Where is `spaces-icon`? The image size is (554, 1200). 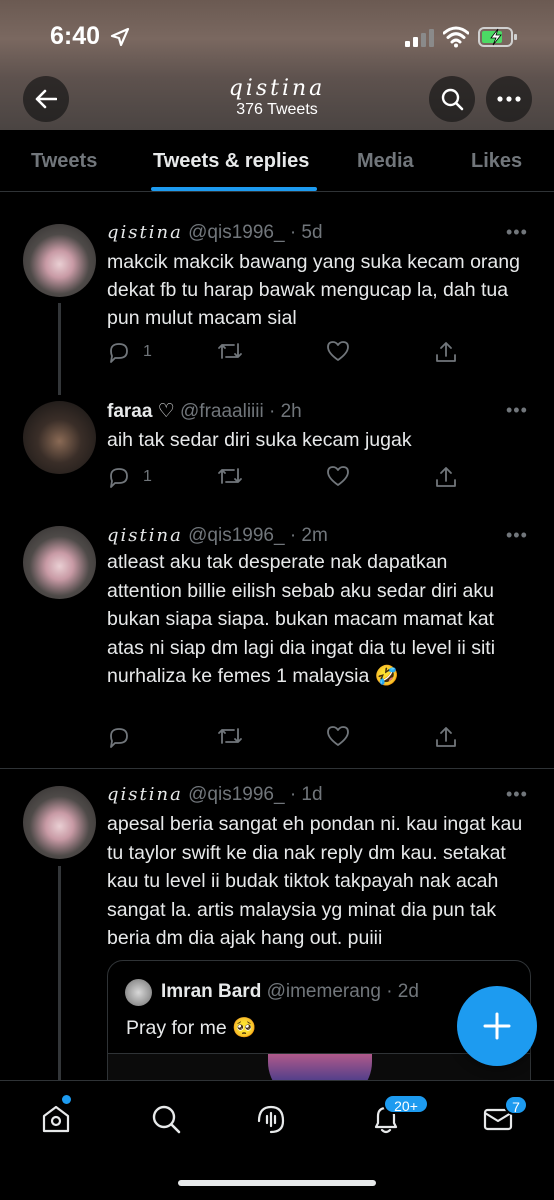
spaces-icon is located at coordinates (271, 1119).